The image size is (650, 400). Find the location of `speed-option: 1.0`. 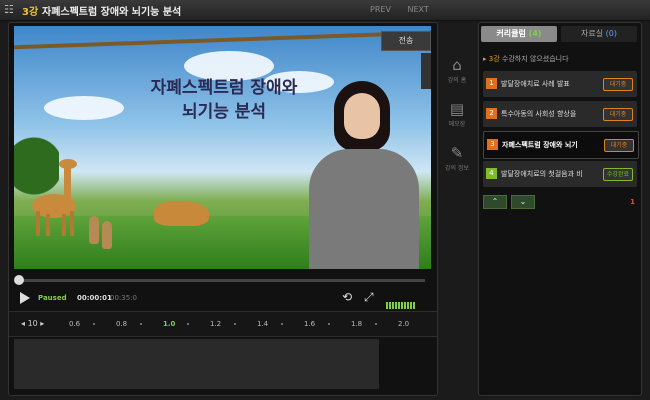

speed-option: 1.0 is located at coordinates (169, 324).